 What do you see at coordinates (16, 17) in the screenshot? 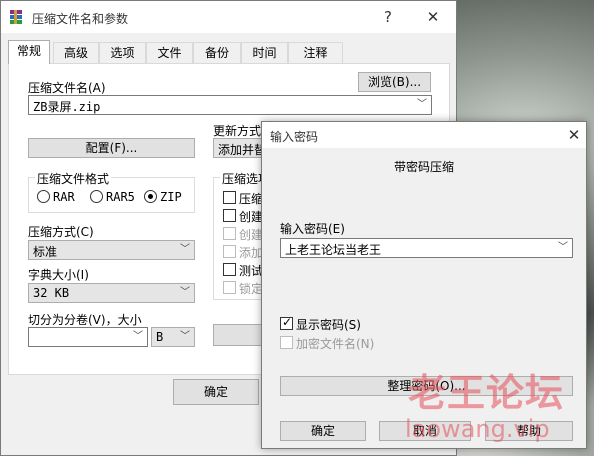
I see `winrar-icon` at bounding box center [16, 17].